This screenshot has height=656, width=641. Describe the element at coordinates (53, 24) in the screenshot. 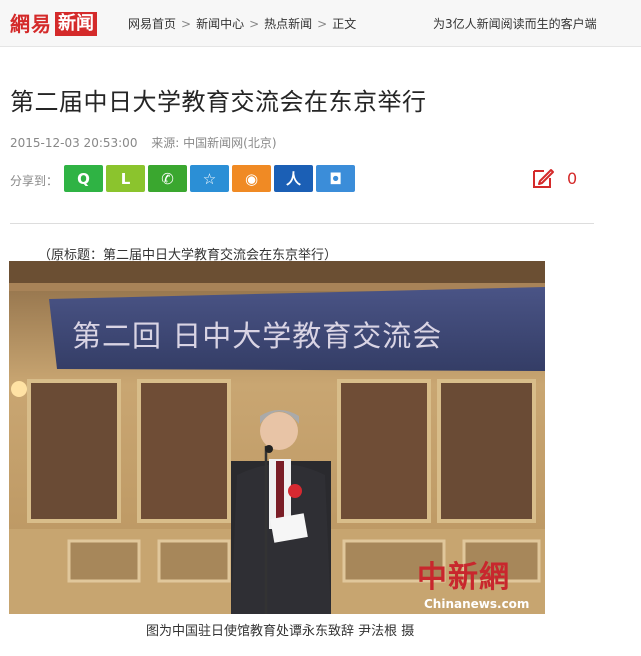

I see `netease-news-logo: 網易 新闻` at that location.